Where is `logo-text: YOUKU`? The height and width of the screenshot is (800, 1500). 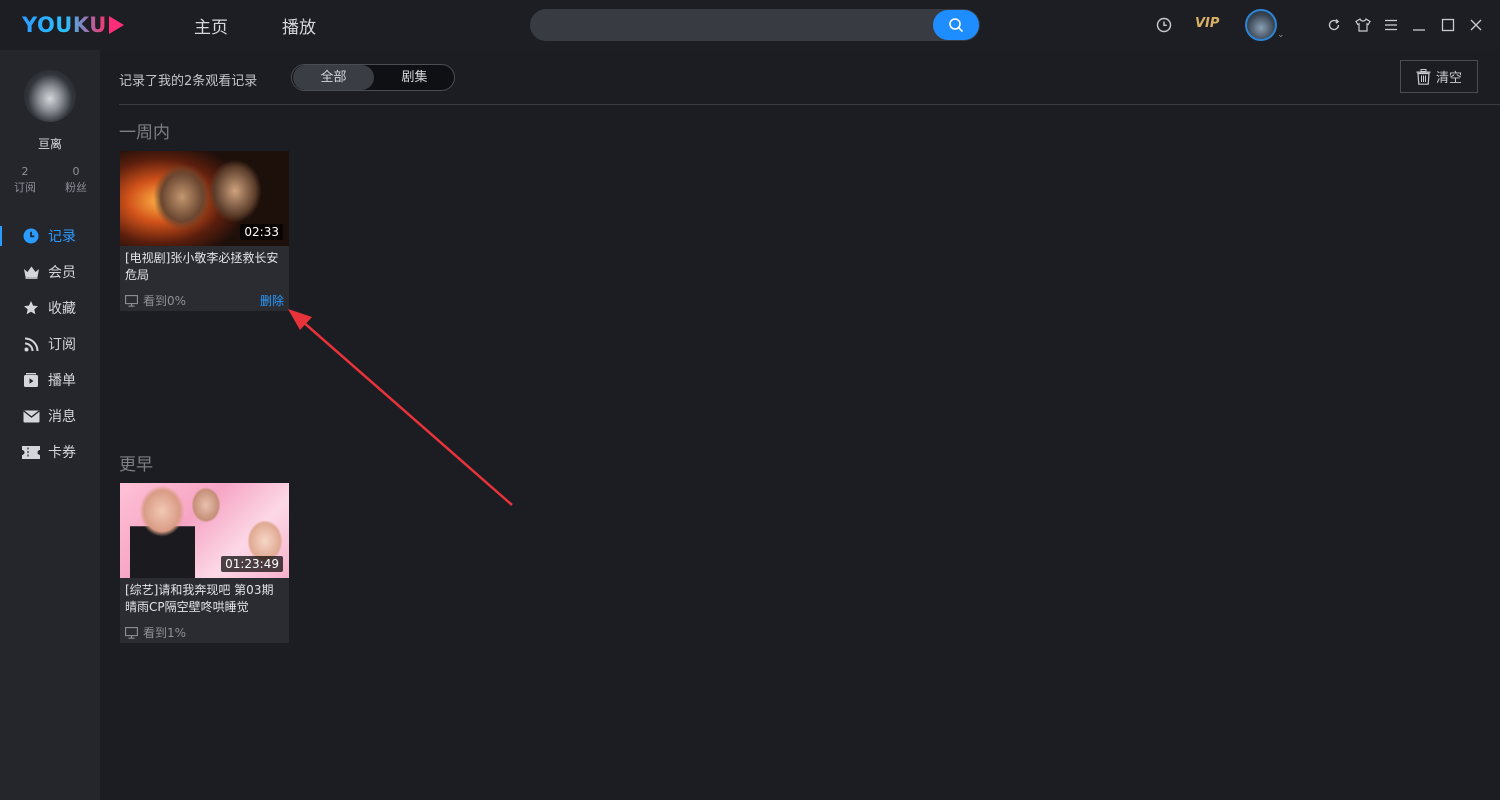
logo-text: YOUKU is located at coordinates (64, 25).